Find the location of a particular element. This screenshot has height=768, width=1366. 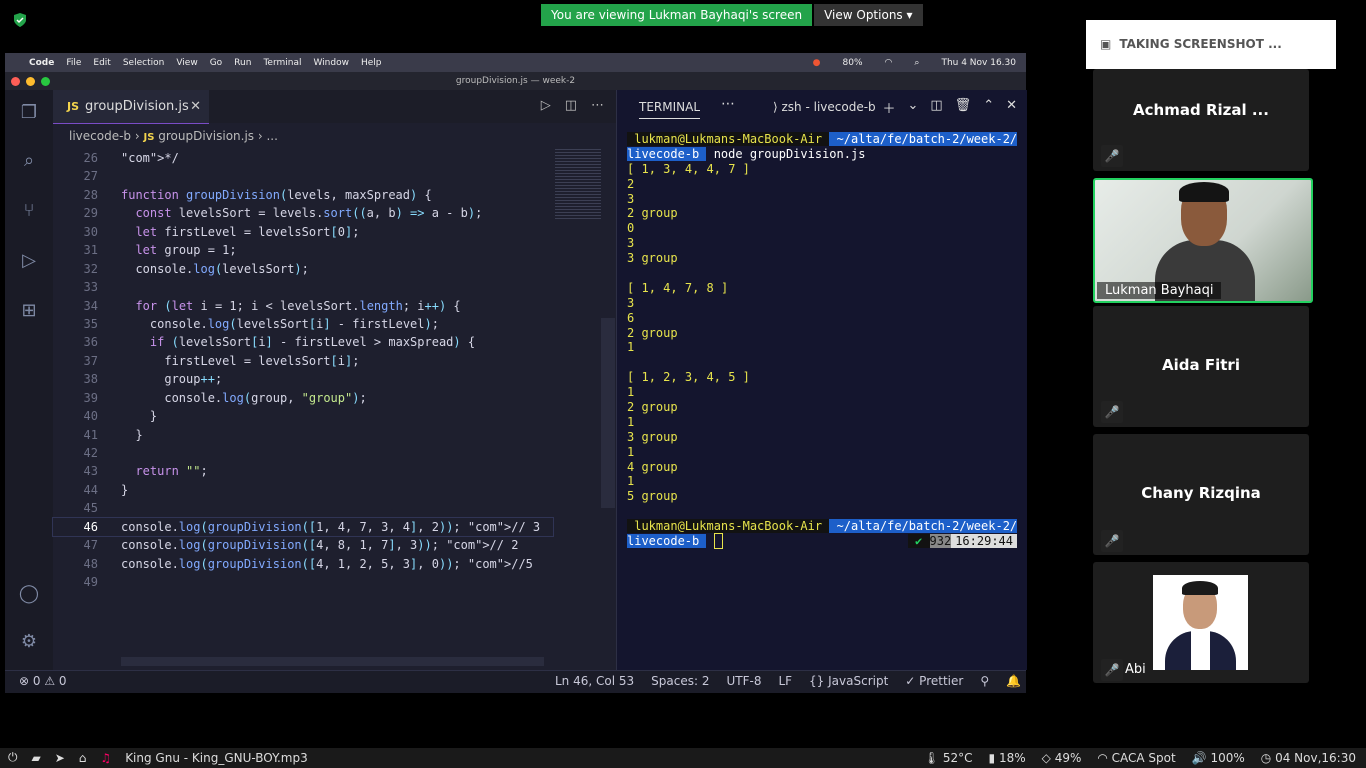

folder-icon: ▰ is located at coordinates (36, 758).